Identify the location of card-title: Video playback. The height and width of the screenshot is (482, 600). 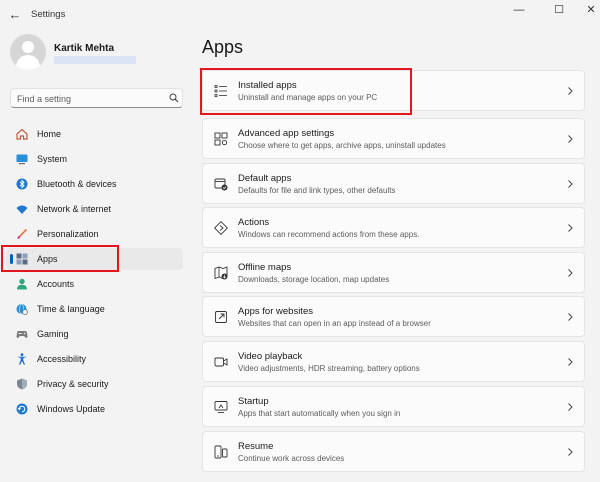
(270, 356).